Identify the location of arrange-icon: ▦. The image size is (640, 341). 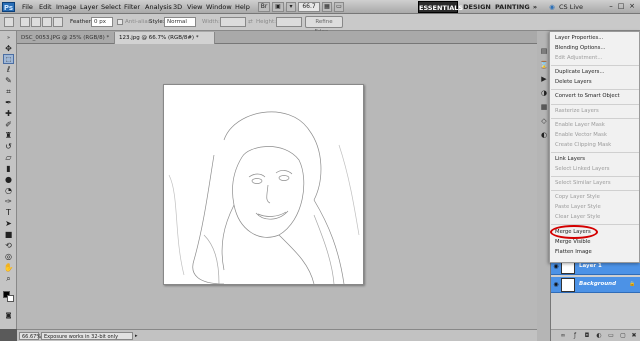
(327, 7).